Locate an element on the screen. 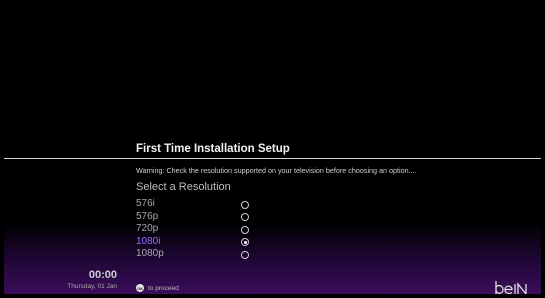 The height and width of the screenshot is (298, 545). clock-date: Thursday, 01 Jan is located at coordinates (92, 286).